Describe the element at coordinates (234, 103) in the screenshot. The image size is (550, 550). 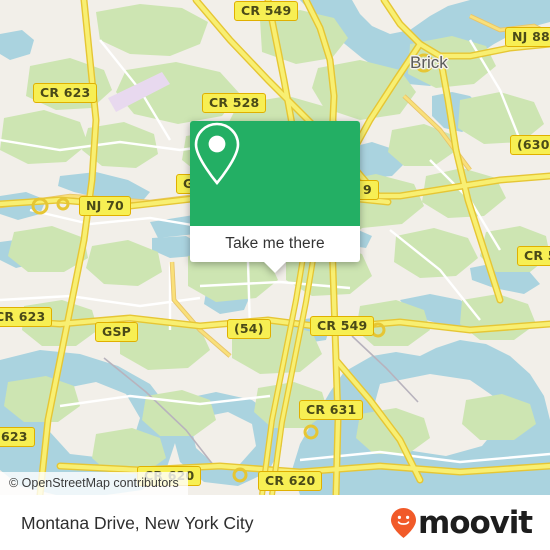
I see `road-shield: CR 528` at that location.